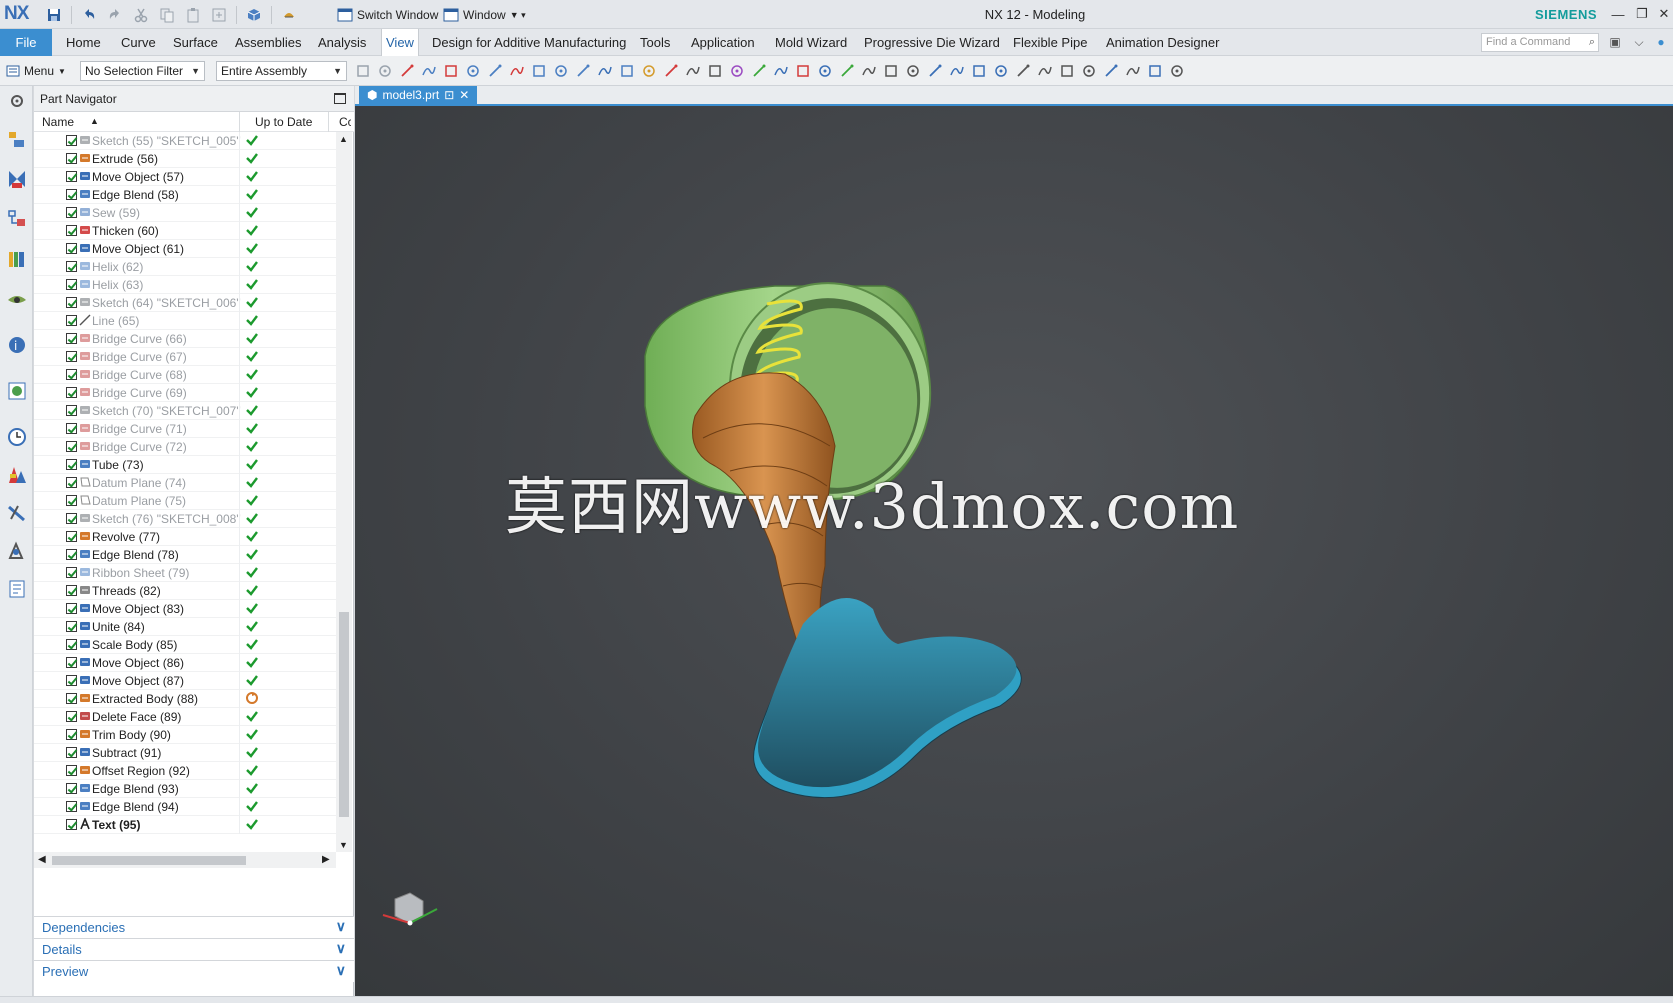 The image size is (1673, 1003). Describe the element at coordinates (185, 159) in the screenshot. I see `tree-row: Extrude (56)` at that location.